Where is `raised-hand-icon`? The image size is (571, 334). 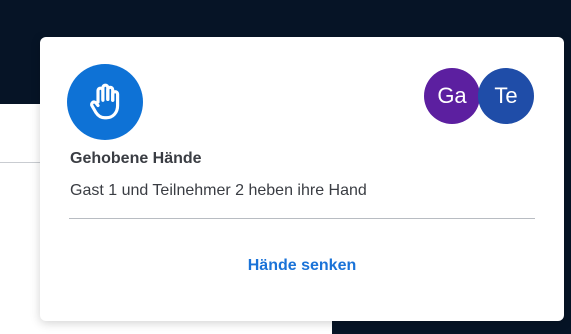 raised-hand-icon is located at coordinates (105, 102).